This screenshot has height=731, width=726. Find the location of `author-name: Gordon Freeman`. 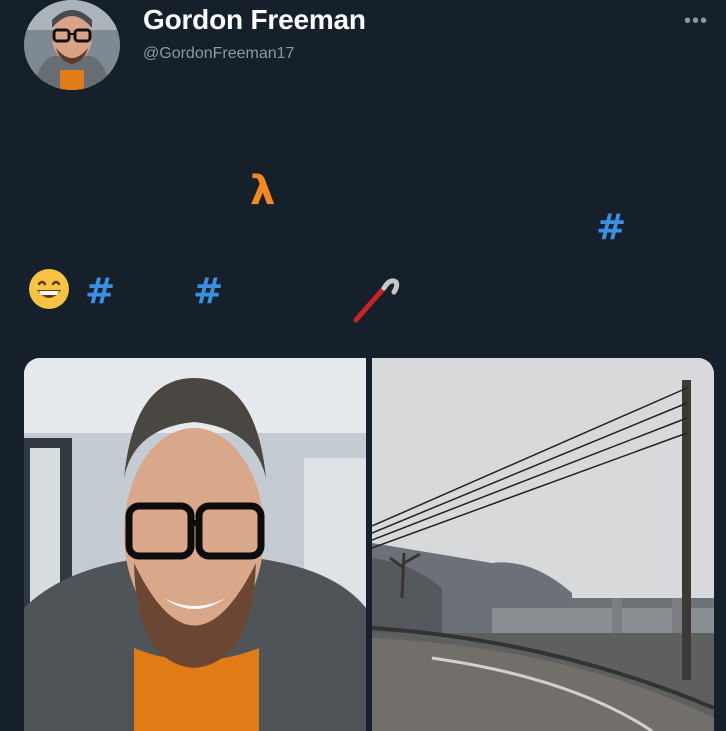

author-name: Gordon Freeman is located at coordinates (254, 20).